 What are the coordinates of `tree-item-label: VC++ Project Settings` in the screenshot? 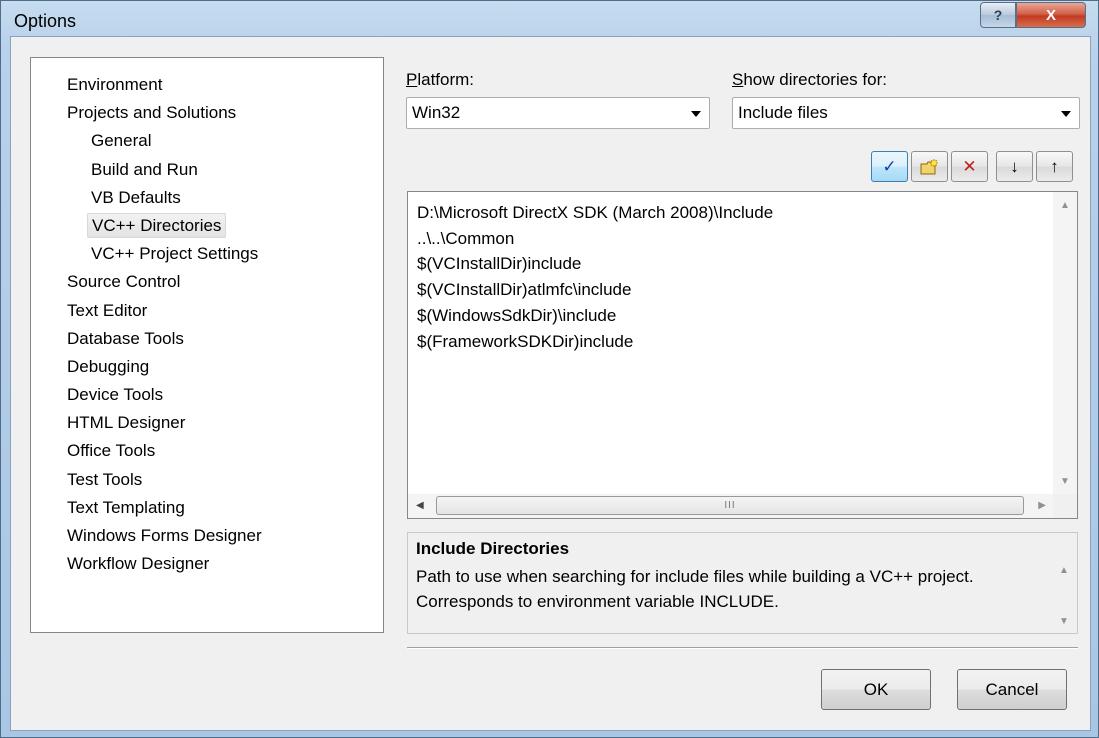 It's located at (175, 254).